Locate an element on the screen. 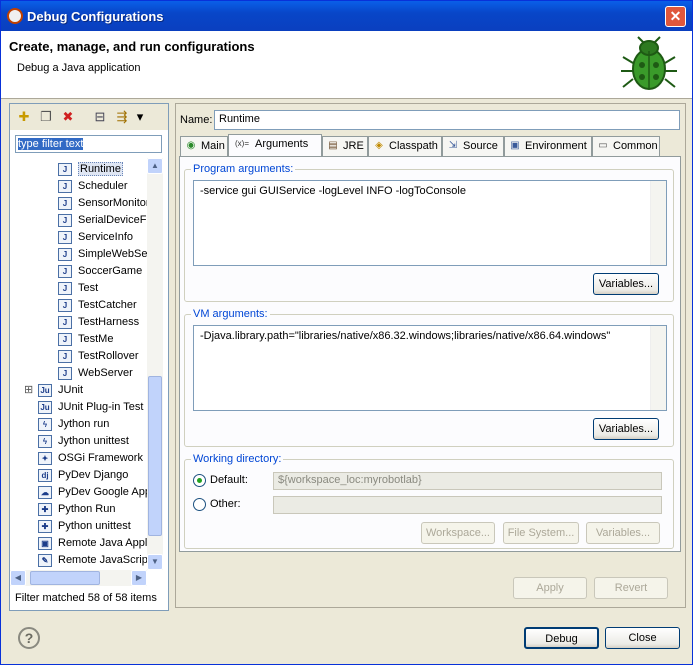 This screenshot has width=693, height=665. default-radio is located at coordinates (199, 480).